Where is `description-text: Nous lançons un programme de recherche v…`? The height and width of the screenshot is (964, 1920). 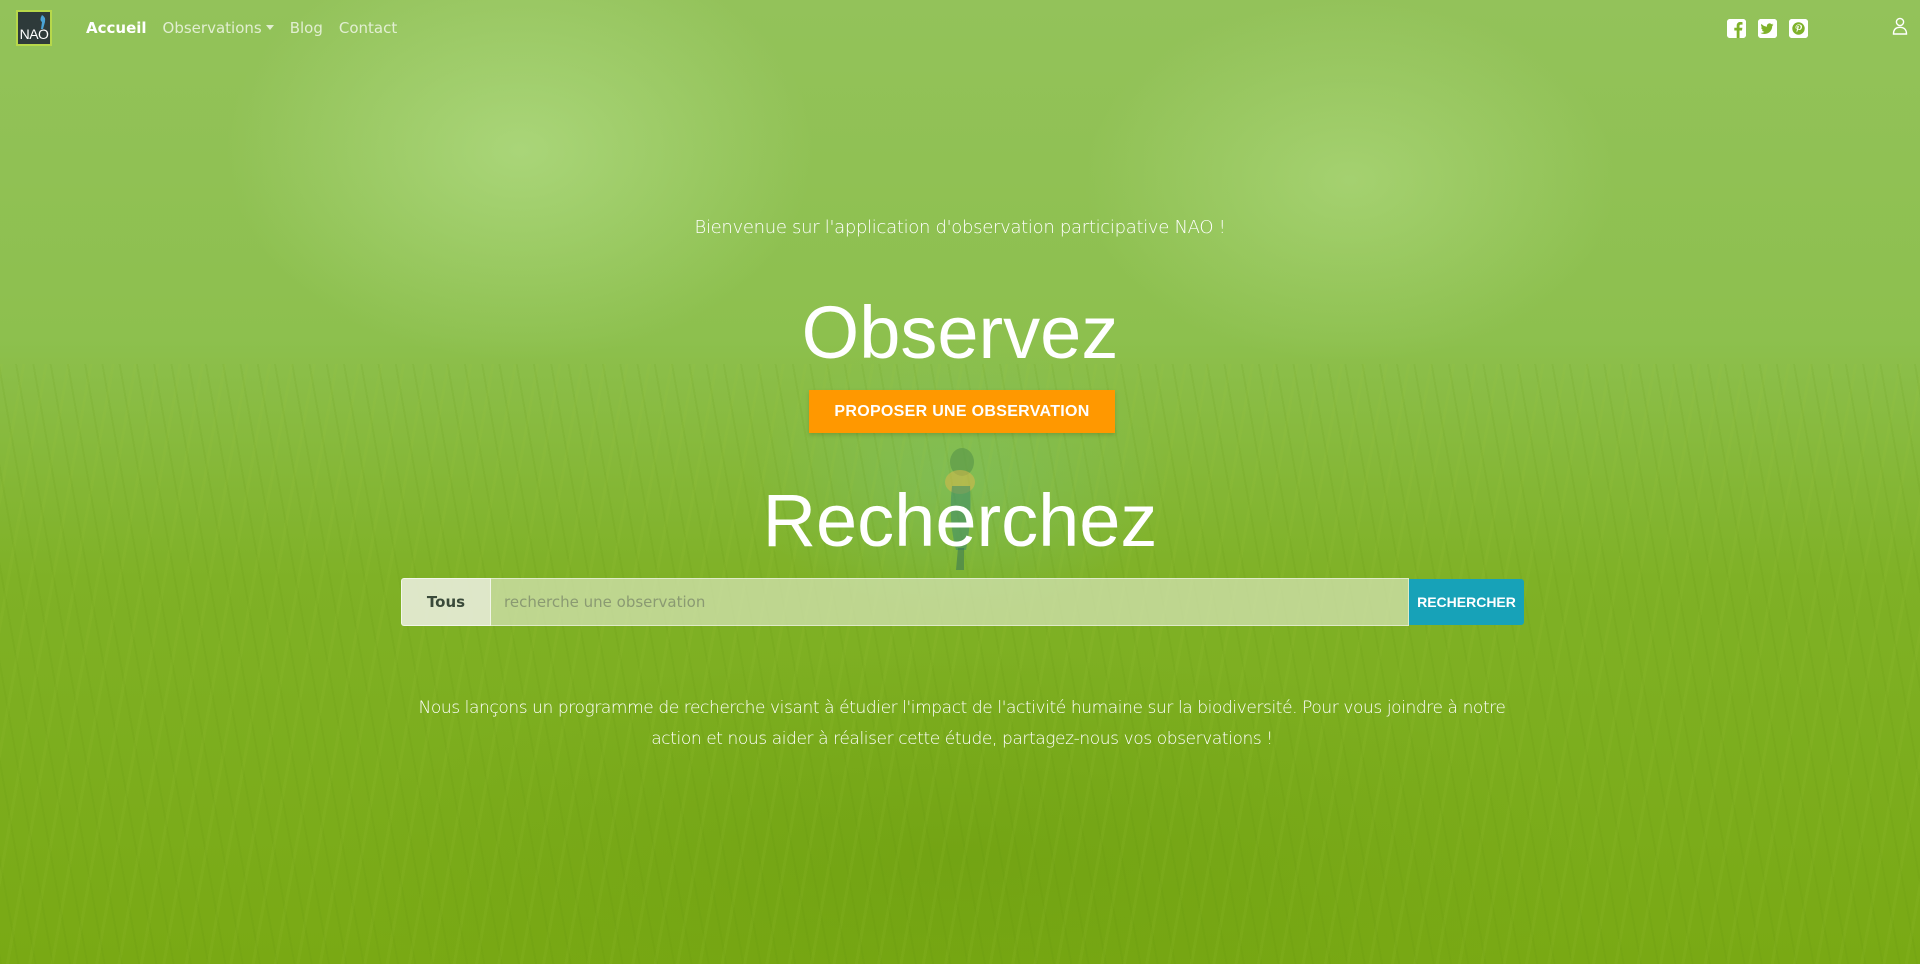
description-text: Nous lançons un programme de recherche v… is located at coordinates (962, 723).